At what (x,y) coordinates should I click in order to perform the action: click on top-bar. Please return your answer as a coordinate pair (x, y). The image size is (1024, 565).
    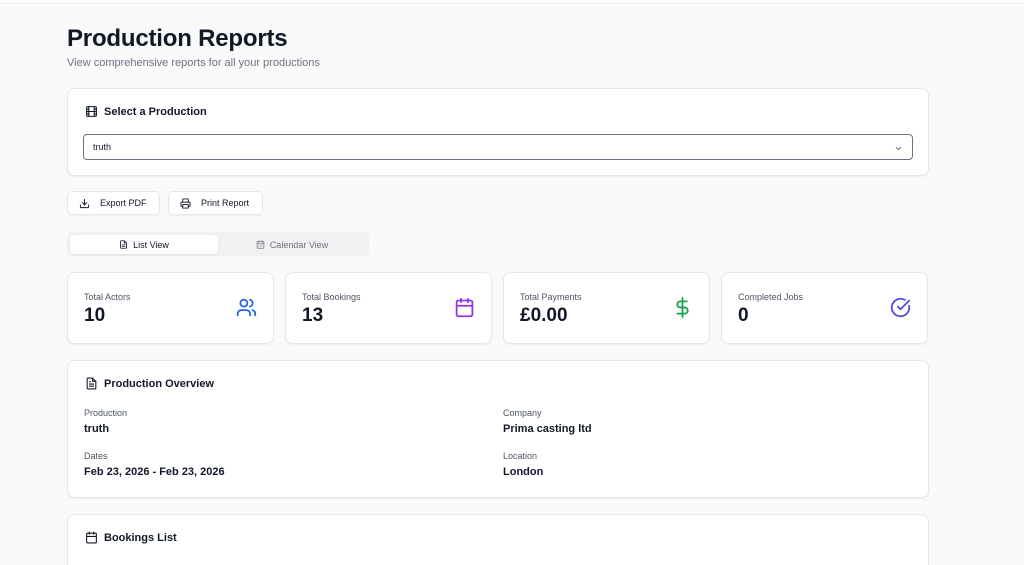
    Looking at the image, I should click on (512, 2).